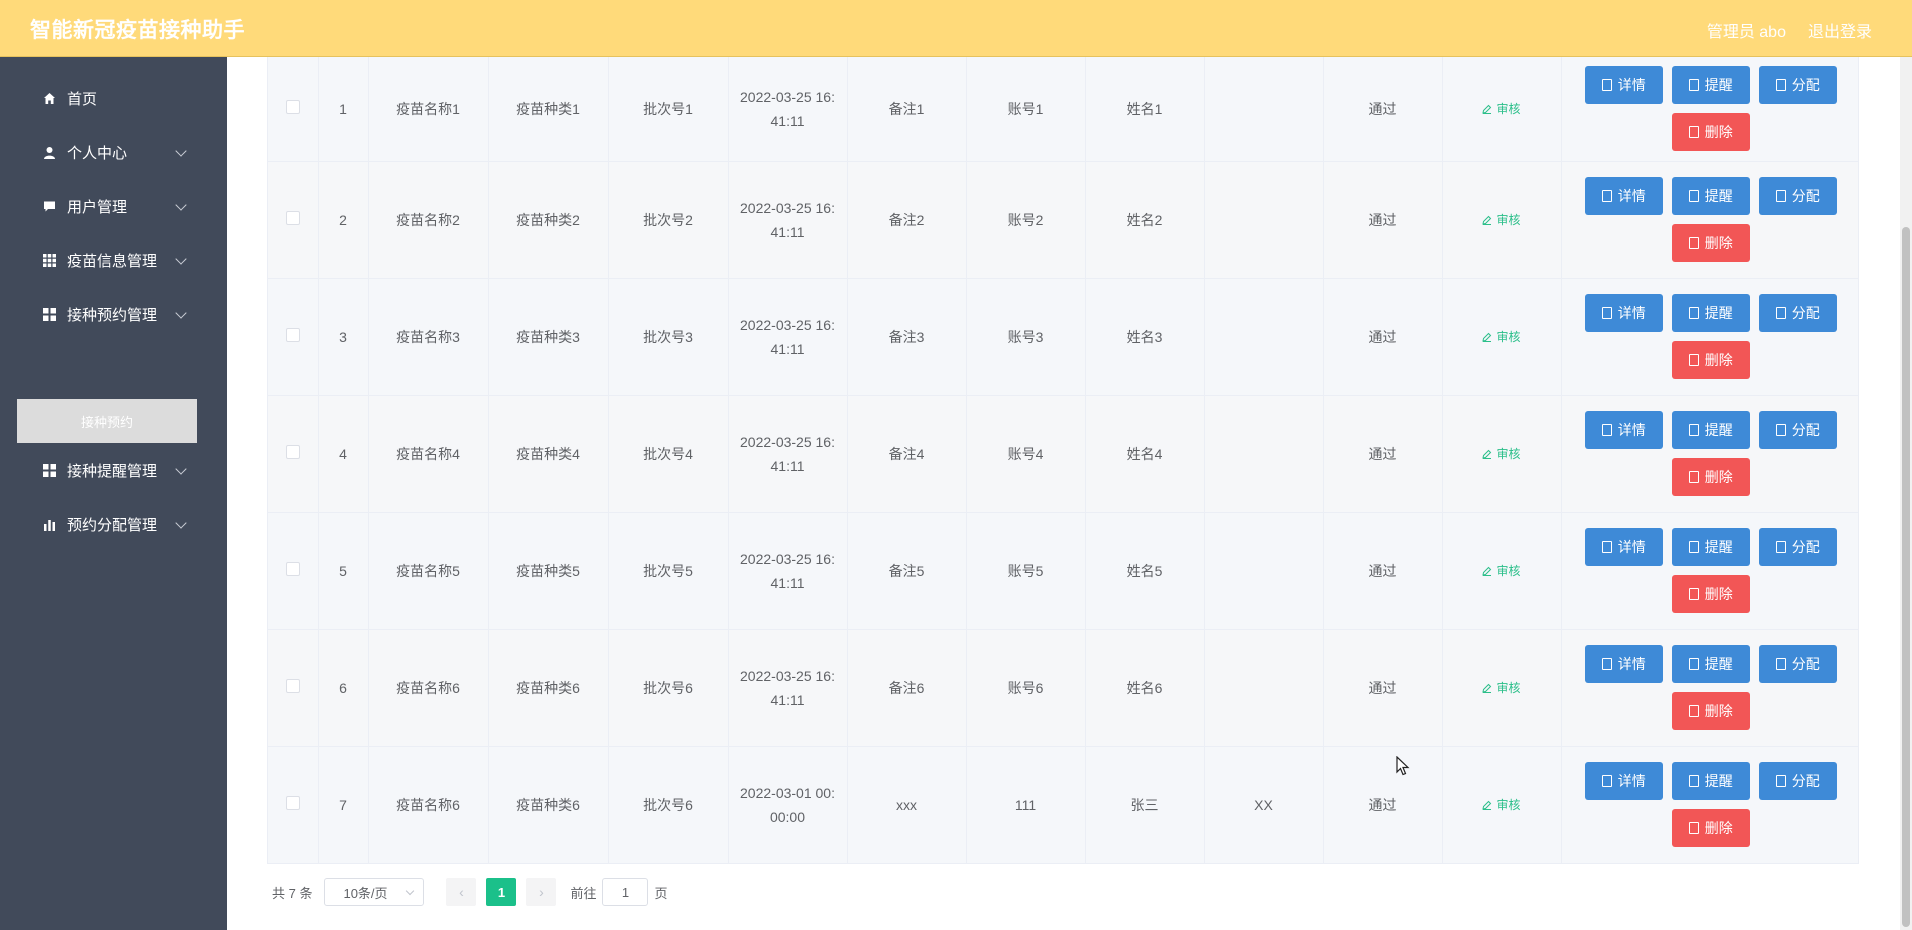 The height and width of the screenshot is (930, 1912). What do you see at coordinates (1026, 337) in the screenshot?
I see `cell-account: 账号3` at bounding box center [1026, 337].